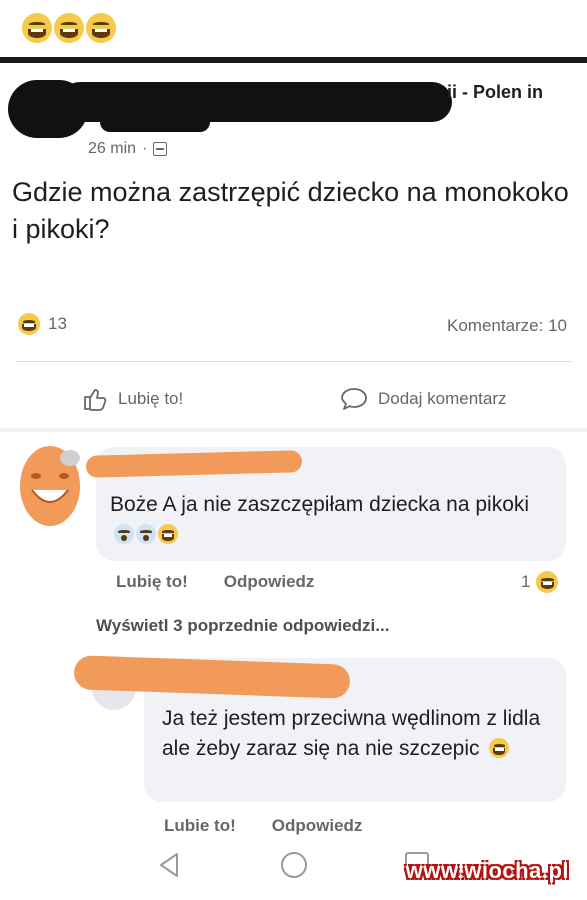 Image resolution: width=587 pixels, height=900 pixels. I want to click on like-button: Lubię to!, so click(132, 399).